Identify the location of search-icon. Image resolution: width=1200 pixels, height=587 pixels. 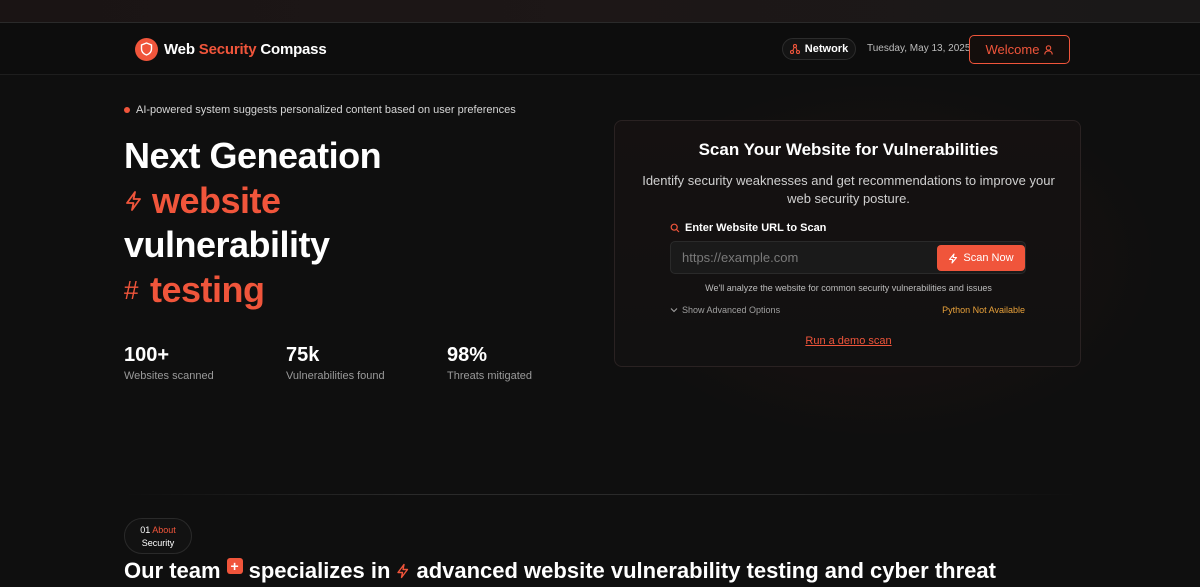
(675, 228).